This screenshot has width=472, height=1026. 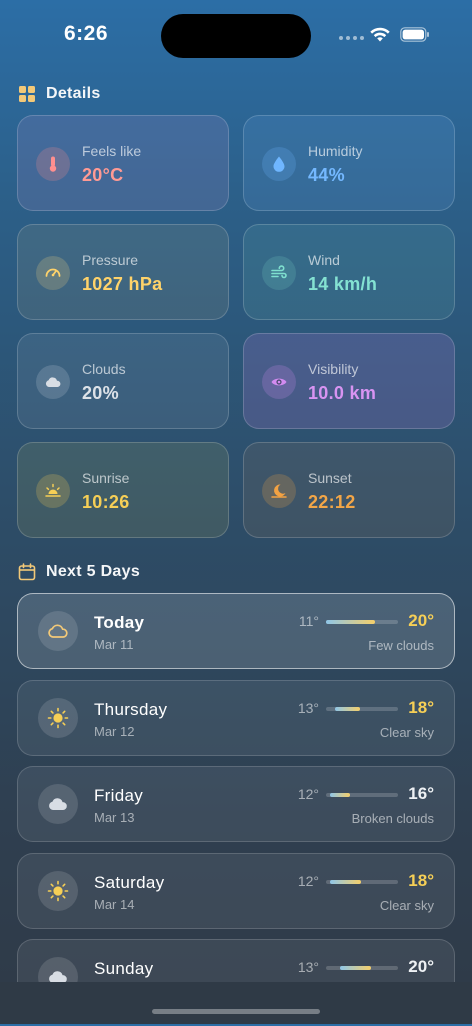 I want to click on wind-card: Wind 14 km/h, so click(x=349, y=272).